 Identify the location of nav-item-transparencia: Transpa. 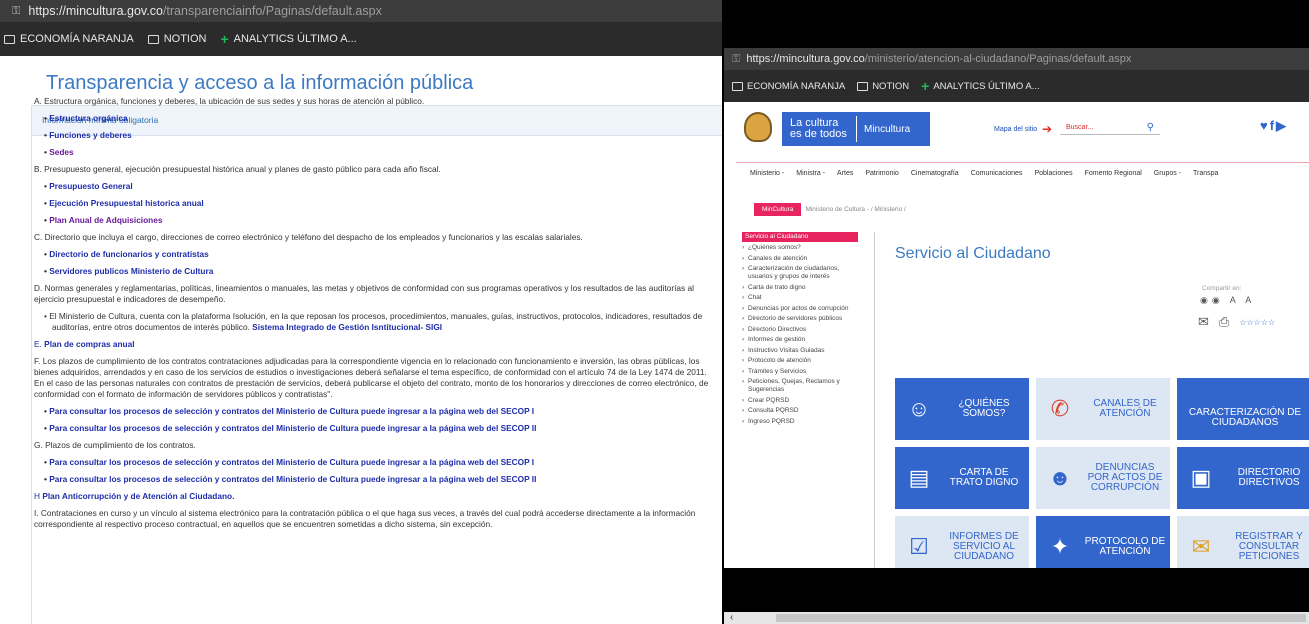
(1205, 173).